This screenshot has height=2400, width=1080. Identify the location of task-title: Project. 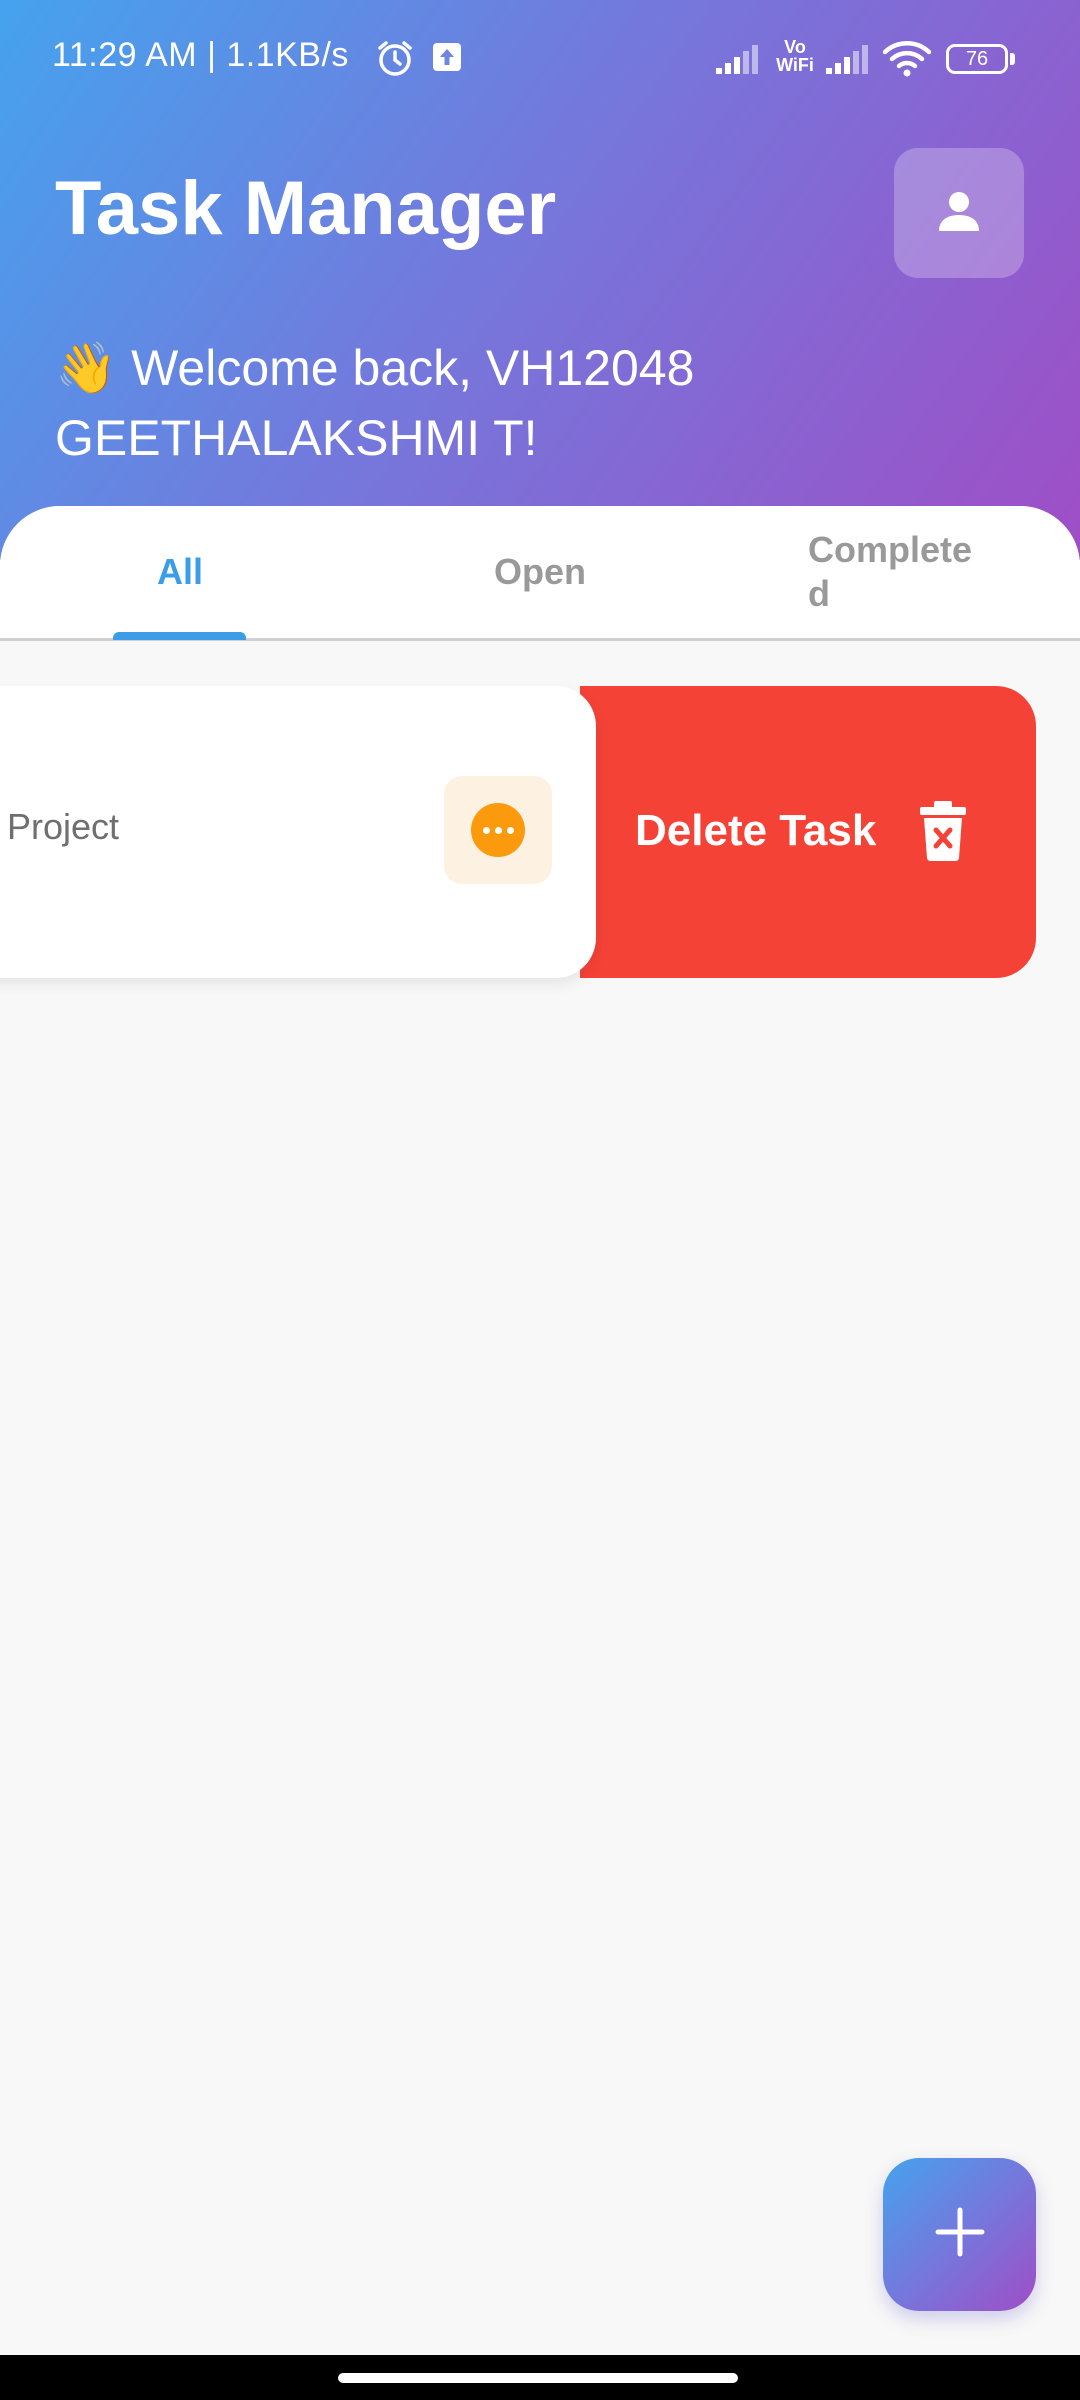
(63, 826).